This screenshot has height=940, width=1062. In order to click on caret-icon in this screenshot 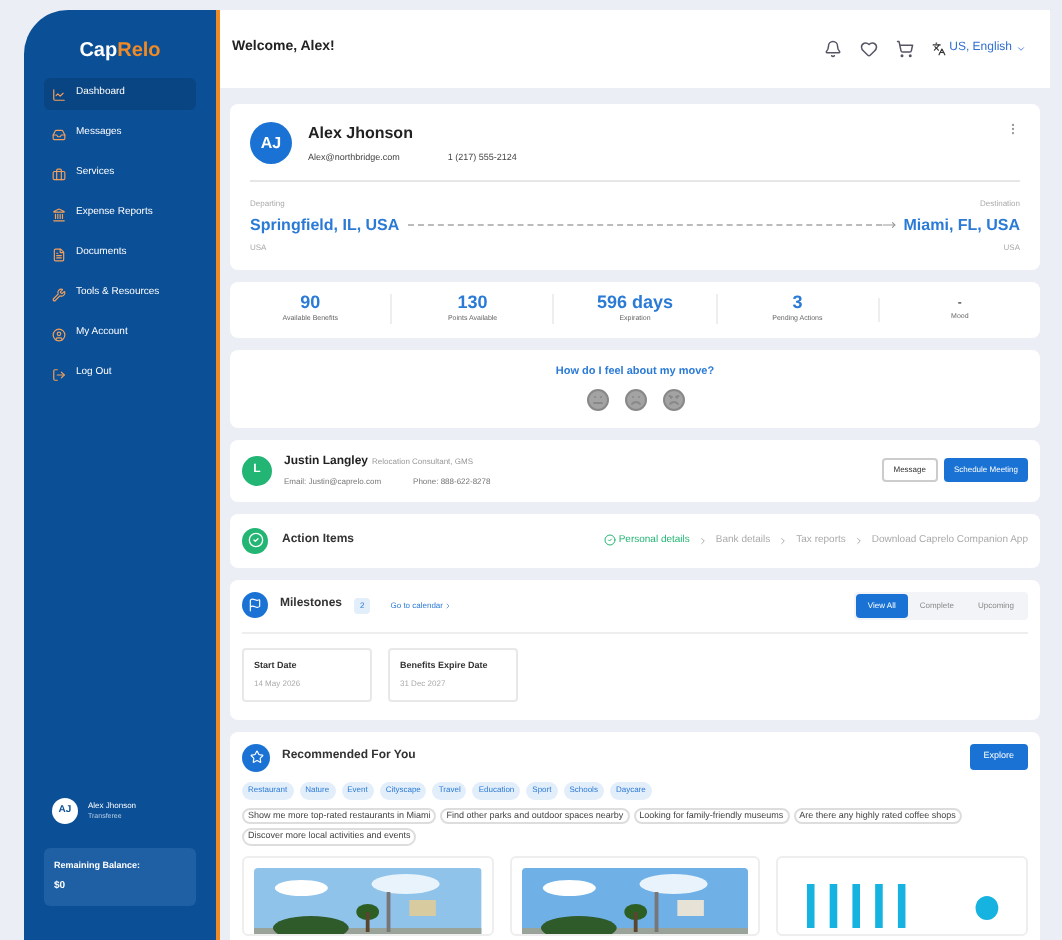, I will do `click(1021, 49)`.